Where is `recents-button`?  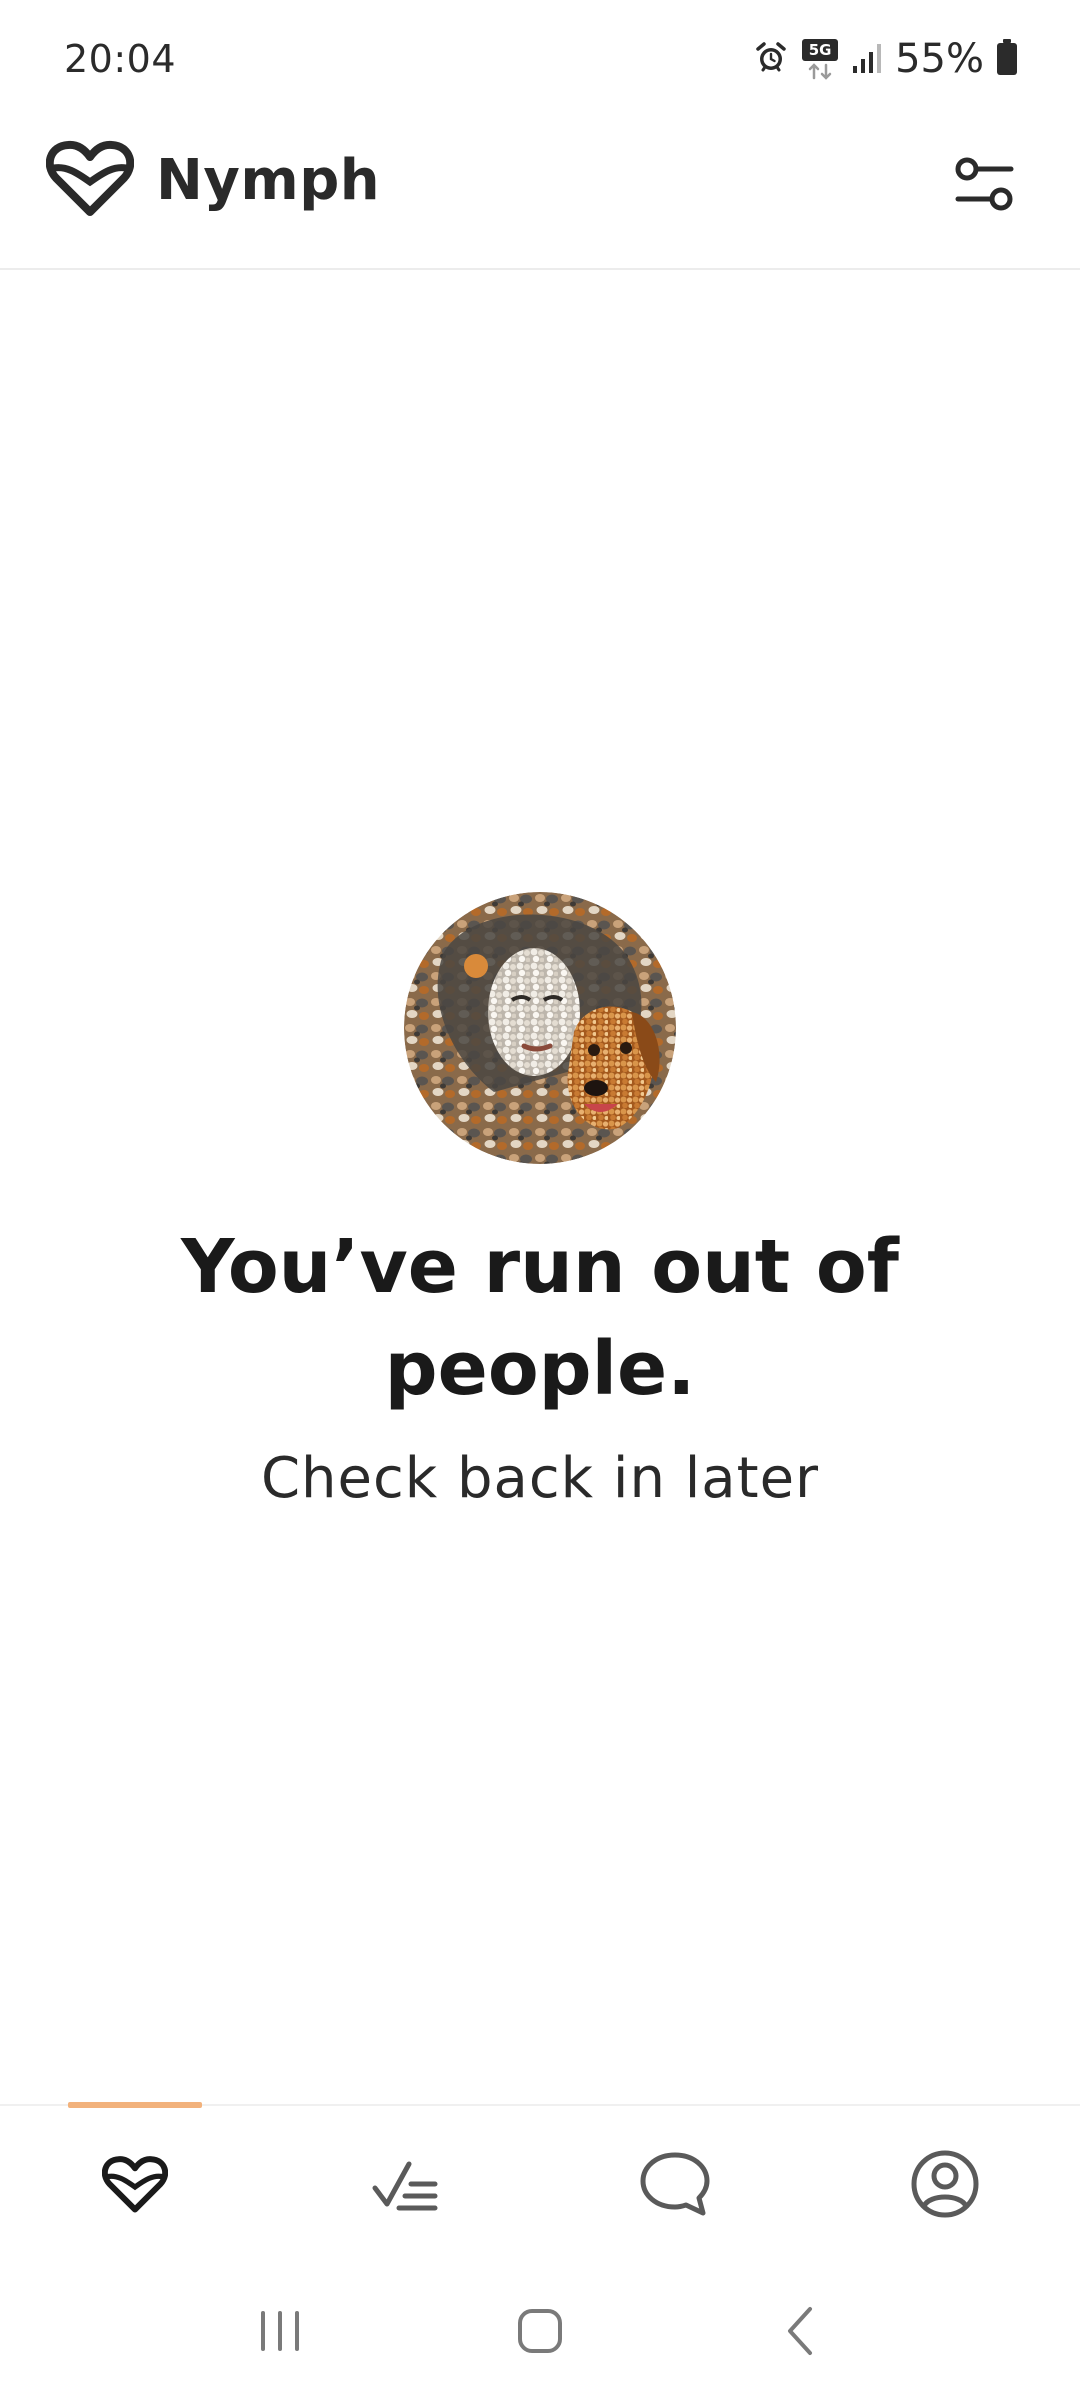 recents-button is located at coordinates (280, 2333).